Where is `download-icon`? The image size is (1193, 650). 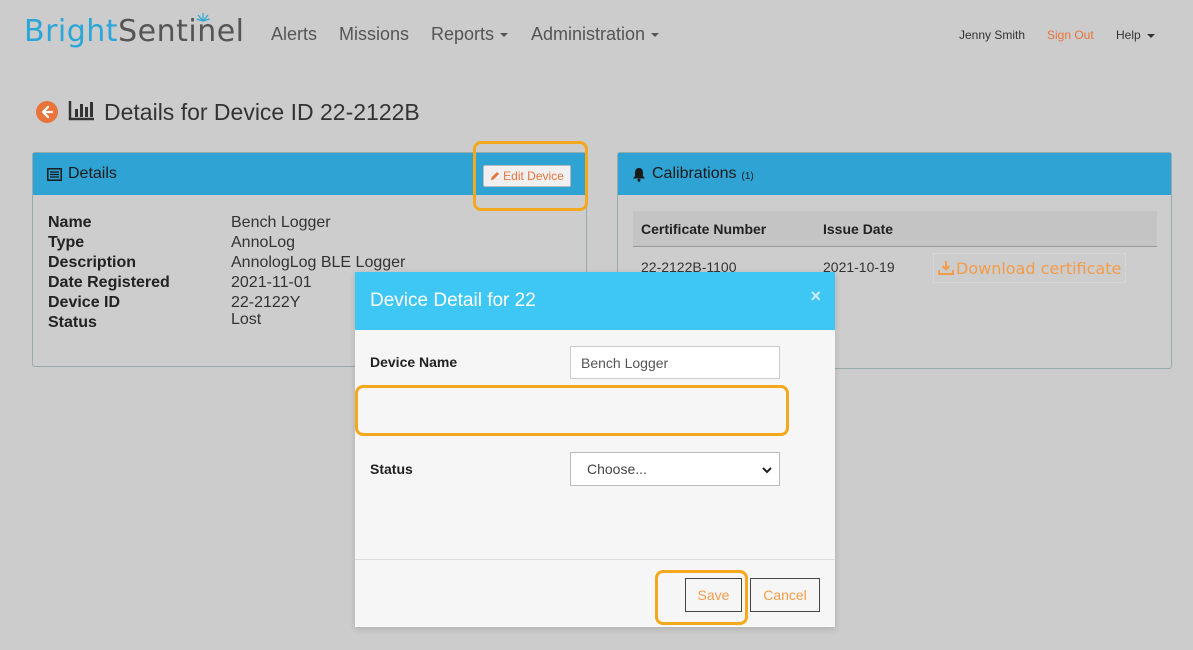
download-icon is located at coordinates (946, 268).